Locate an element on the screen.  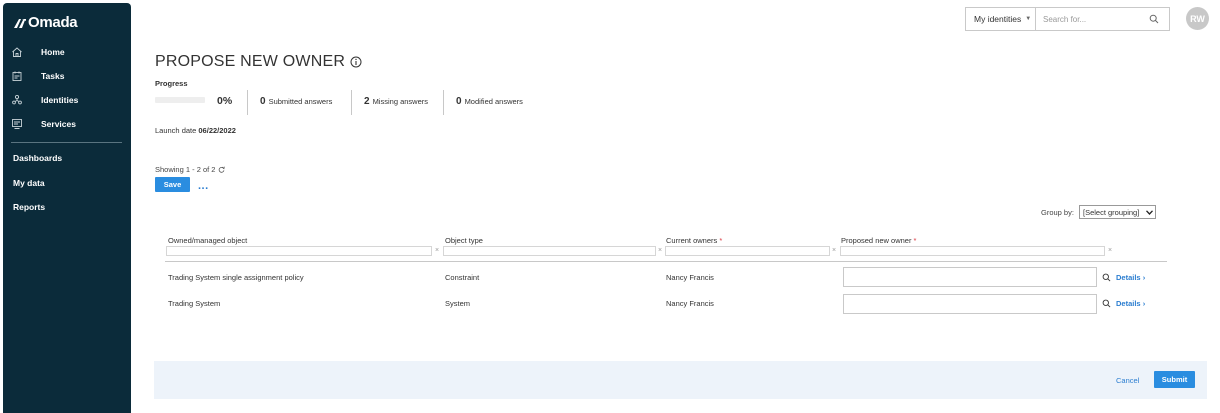
missing-count: 2 is located at coordinates (367, 101).